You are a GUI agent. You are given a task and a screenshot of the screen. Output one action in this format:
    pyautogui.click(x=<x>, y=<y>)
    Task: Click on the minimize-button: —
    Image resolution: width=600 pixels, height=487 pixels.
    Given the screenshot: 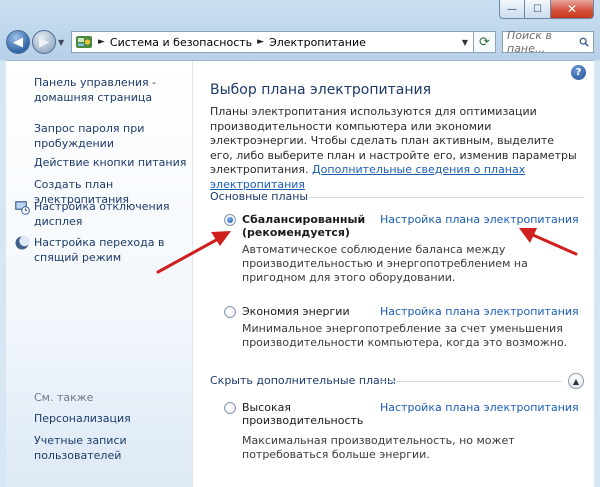 What is the action you would take?
    pyautogui.click(x=512, y=9)
    